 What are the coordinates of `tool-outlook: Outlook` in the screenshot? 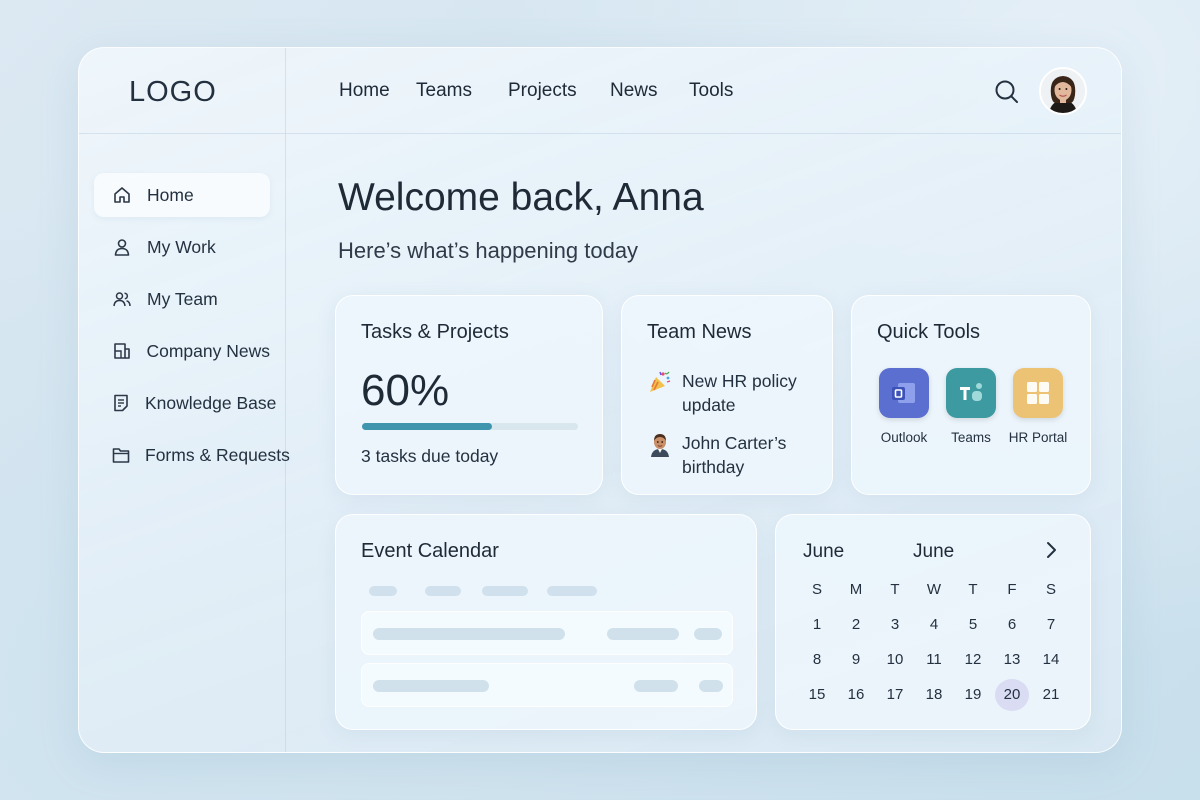 It's located at (904, 406).